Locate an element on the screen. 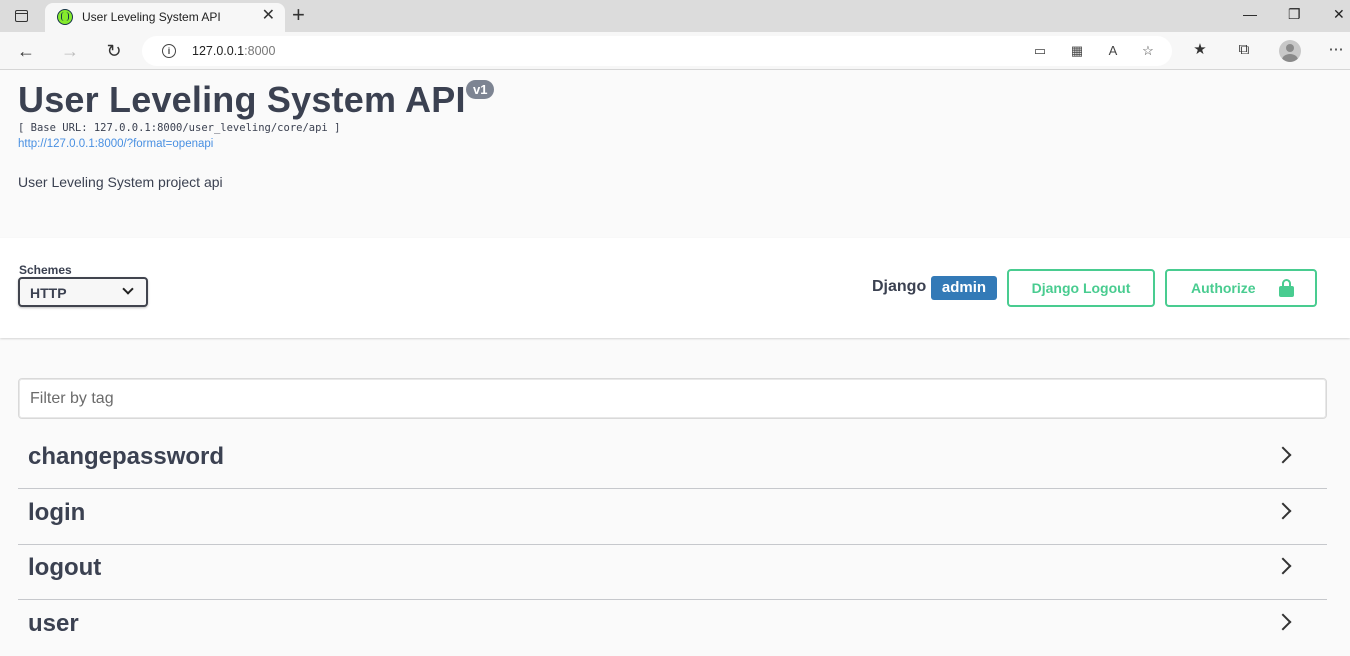 The height and width of the screenshot is (656, 1350). url-port: :8000 is located at coordinates (260, 51).